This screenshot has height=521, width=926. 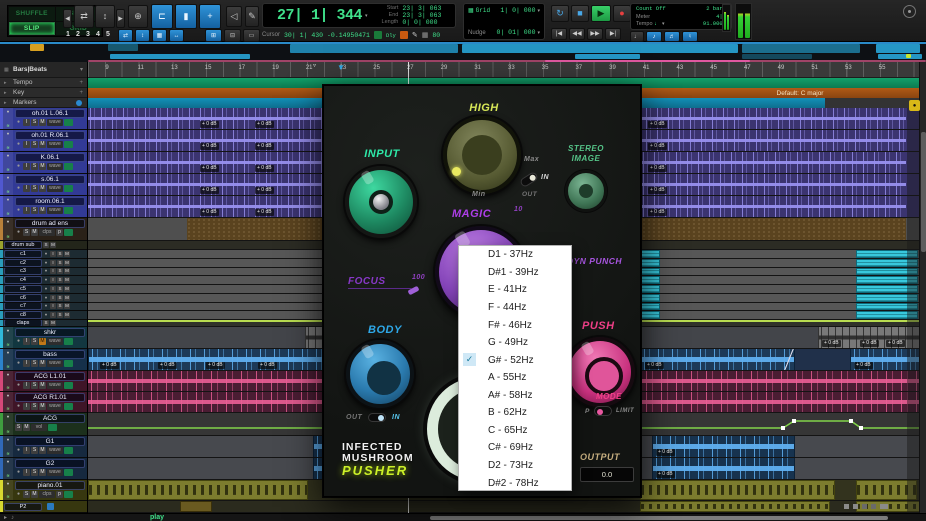 I want to click on mode-slip: SLIP, so click(x=32, y=28).